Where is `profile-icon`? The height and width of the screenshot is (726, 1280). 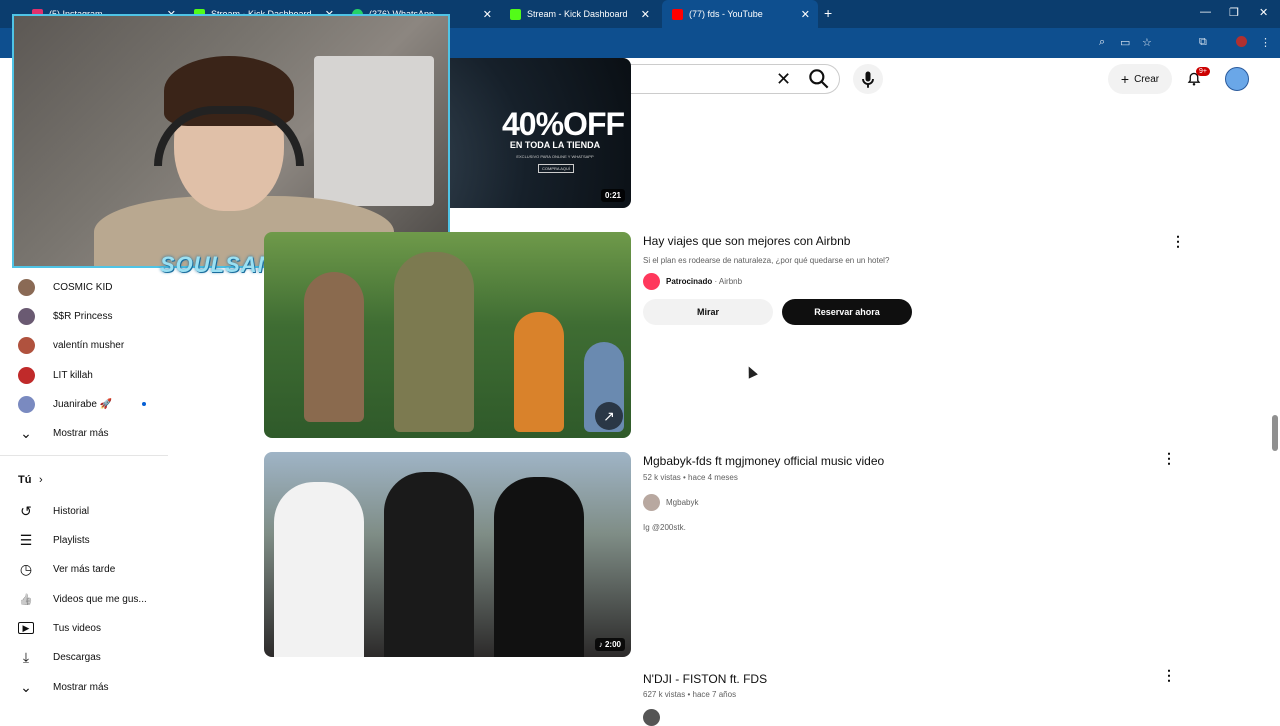
profile-icon is located at coordinates (1241, 41).